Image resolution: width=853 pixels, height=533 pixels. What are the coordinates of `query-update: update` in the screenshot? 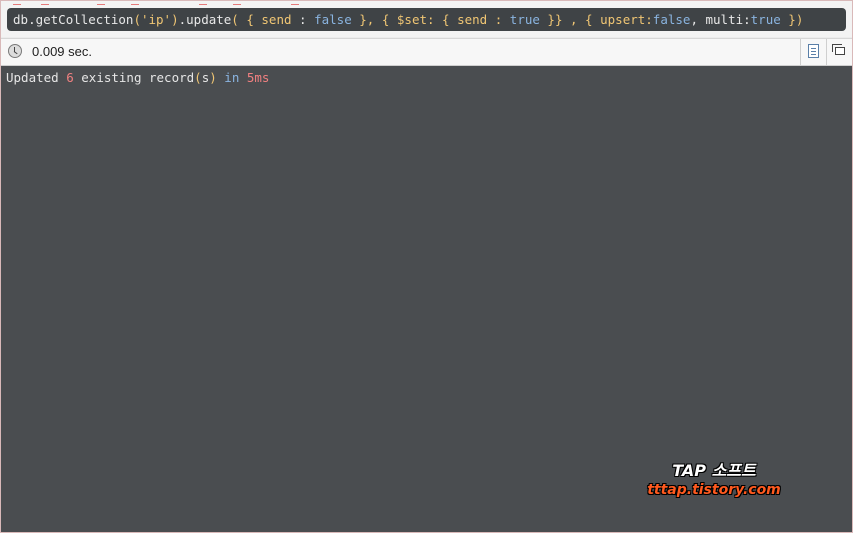 It's located at (209, 19).